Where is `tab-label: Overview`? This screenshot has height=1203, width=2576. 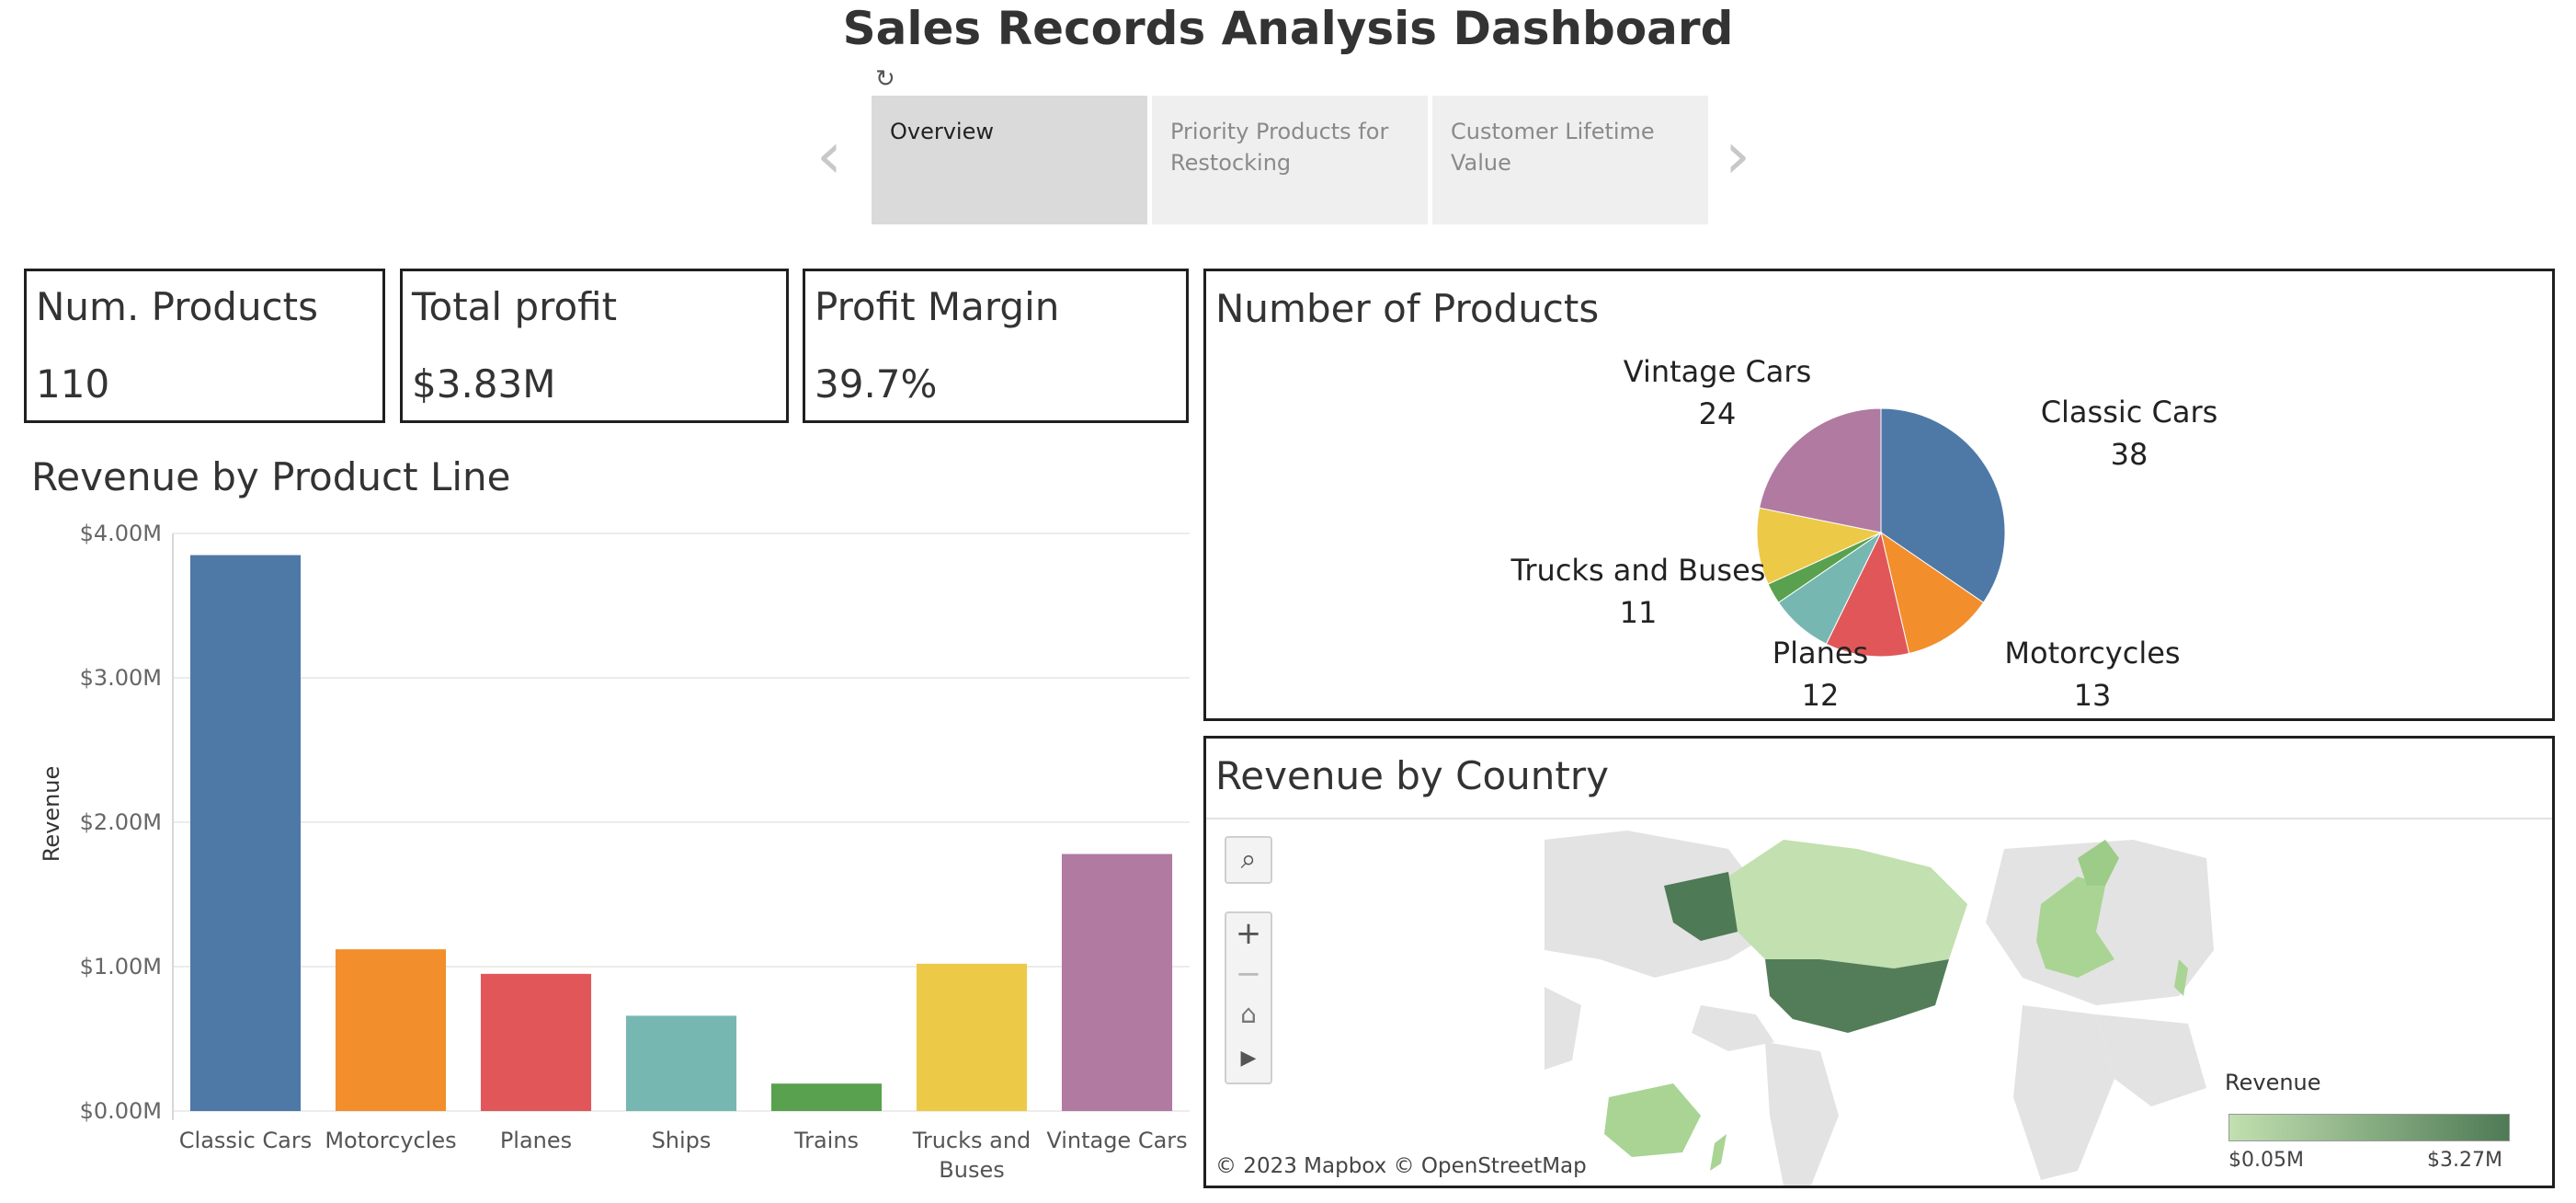
tab-label: Overview is located at coordinates (942, 131).